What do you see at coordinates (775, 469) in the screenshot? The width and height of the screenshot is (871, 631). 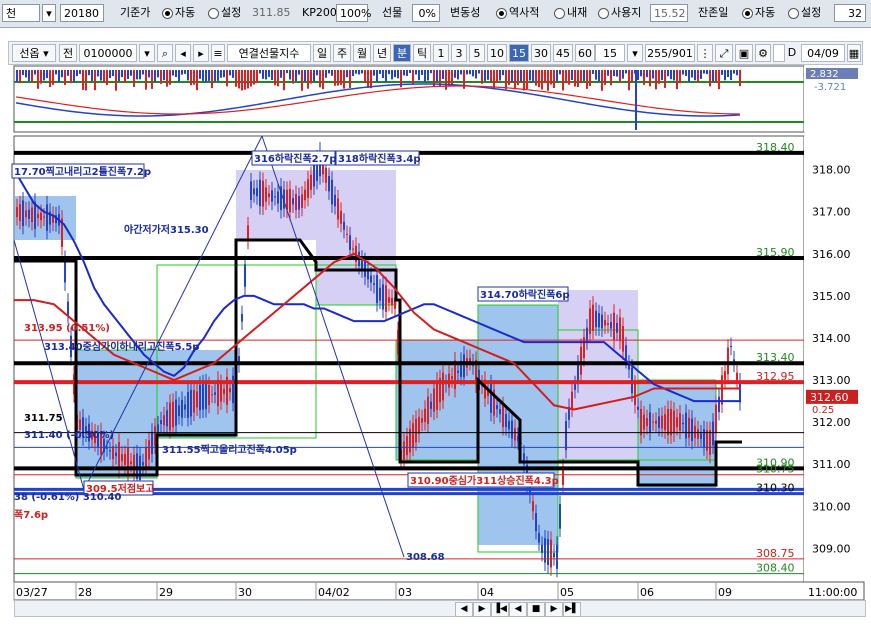 I see `level-label: 310.75` at bounding box center [775, 469].